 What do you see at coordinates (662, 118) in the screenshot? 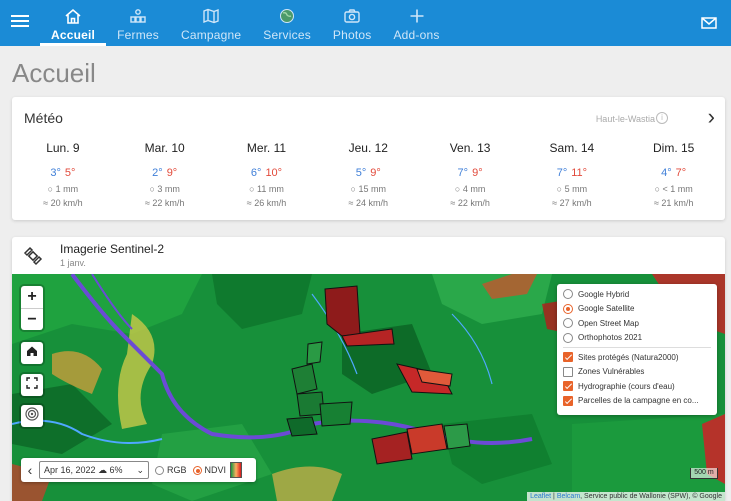
I see `info-icon: i` at bounding box center [662, 118].